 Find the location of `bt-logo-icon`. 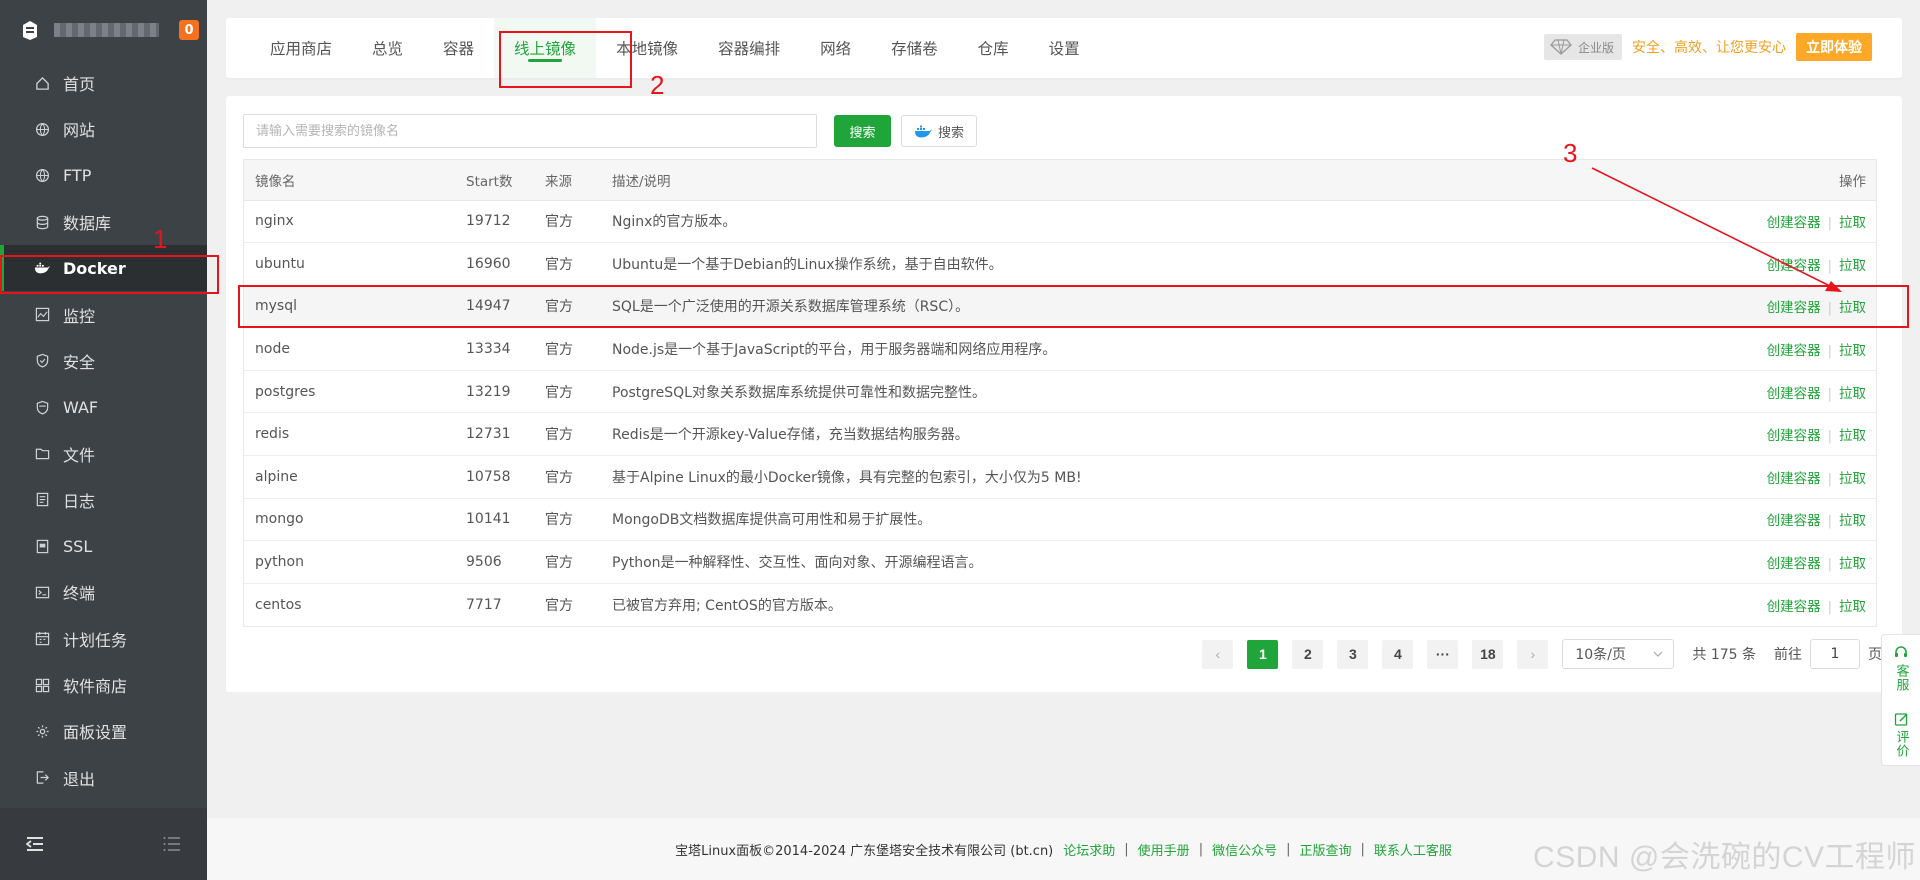

bt-logo-icon is located at coordinates (30, 30).